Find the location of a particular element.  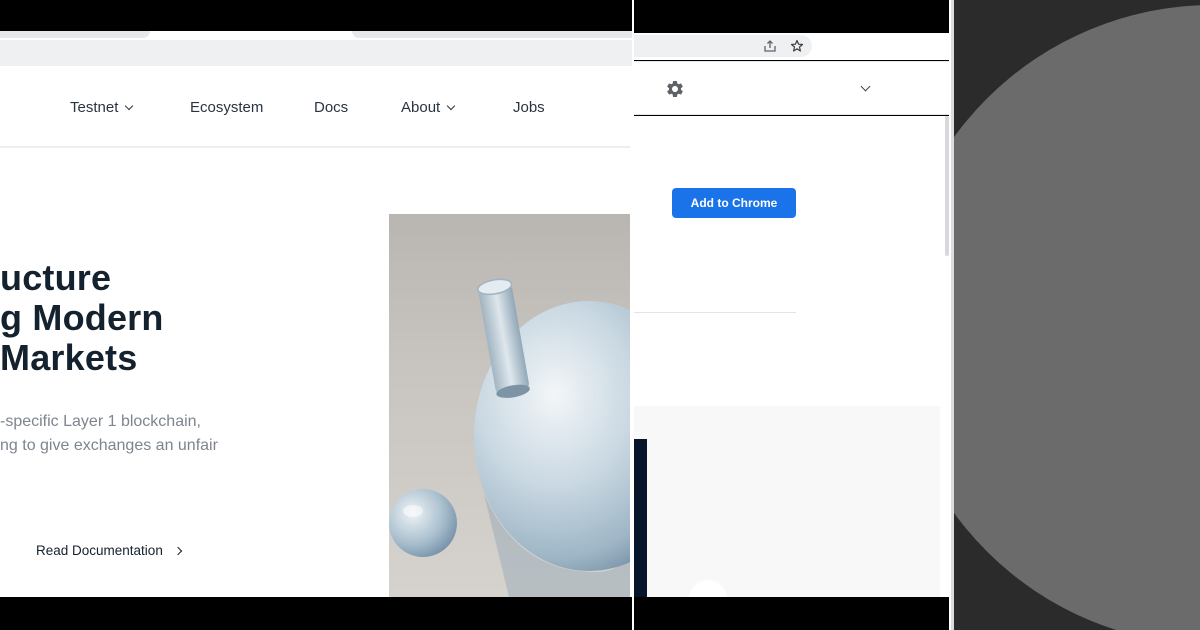

nav-ecosystem-label: Ecosystem is located at coordinates (227, 107).